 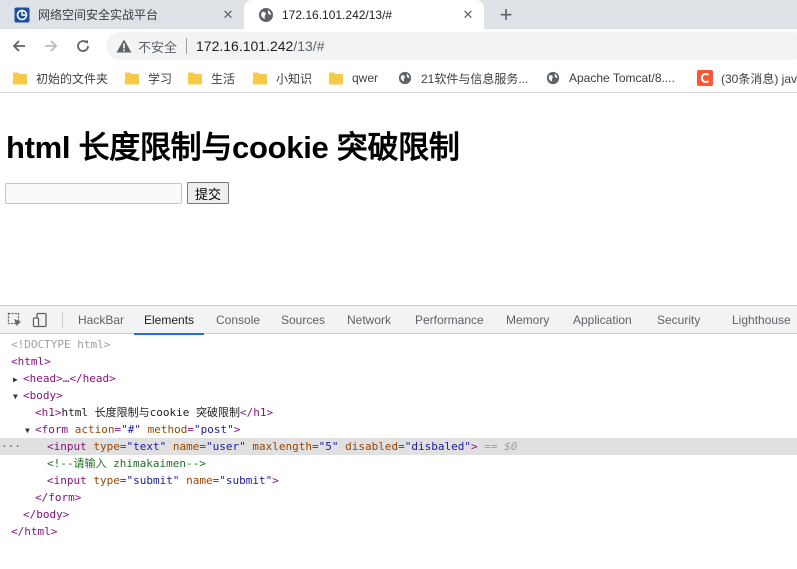 I want to click on tab-lighthouse: Lighthouse, so click(x=761, y=320).